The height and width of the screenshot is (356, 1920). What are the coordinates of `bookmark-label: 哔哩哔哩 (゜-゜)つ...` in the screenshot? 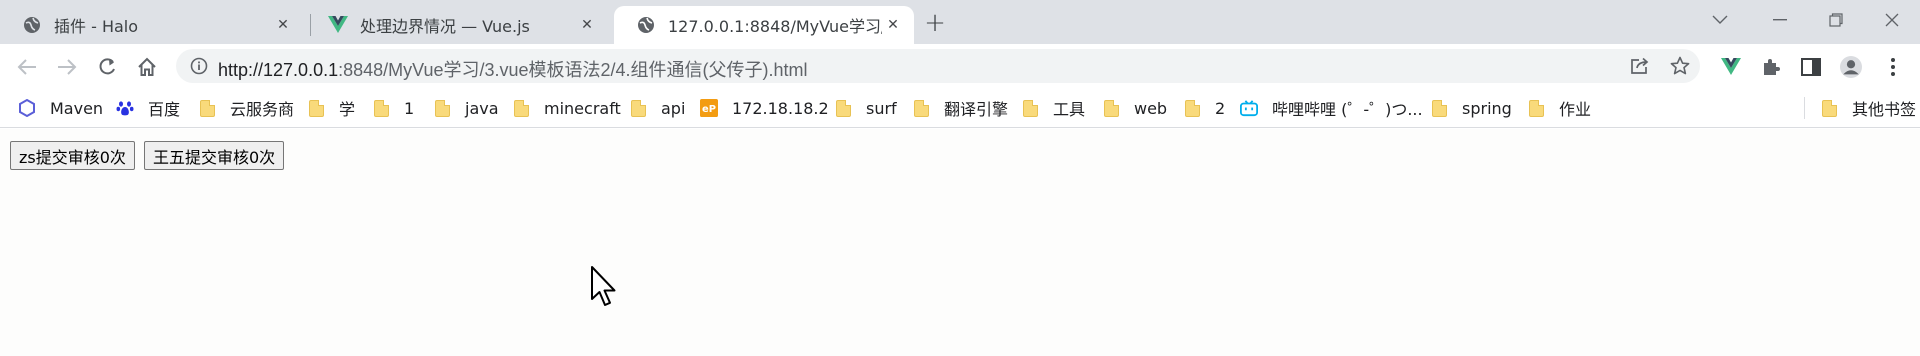 It's located at (1347, 109).